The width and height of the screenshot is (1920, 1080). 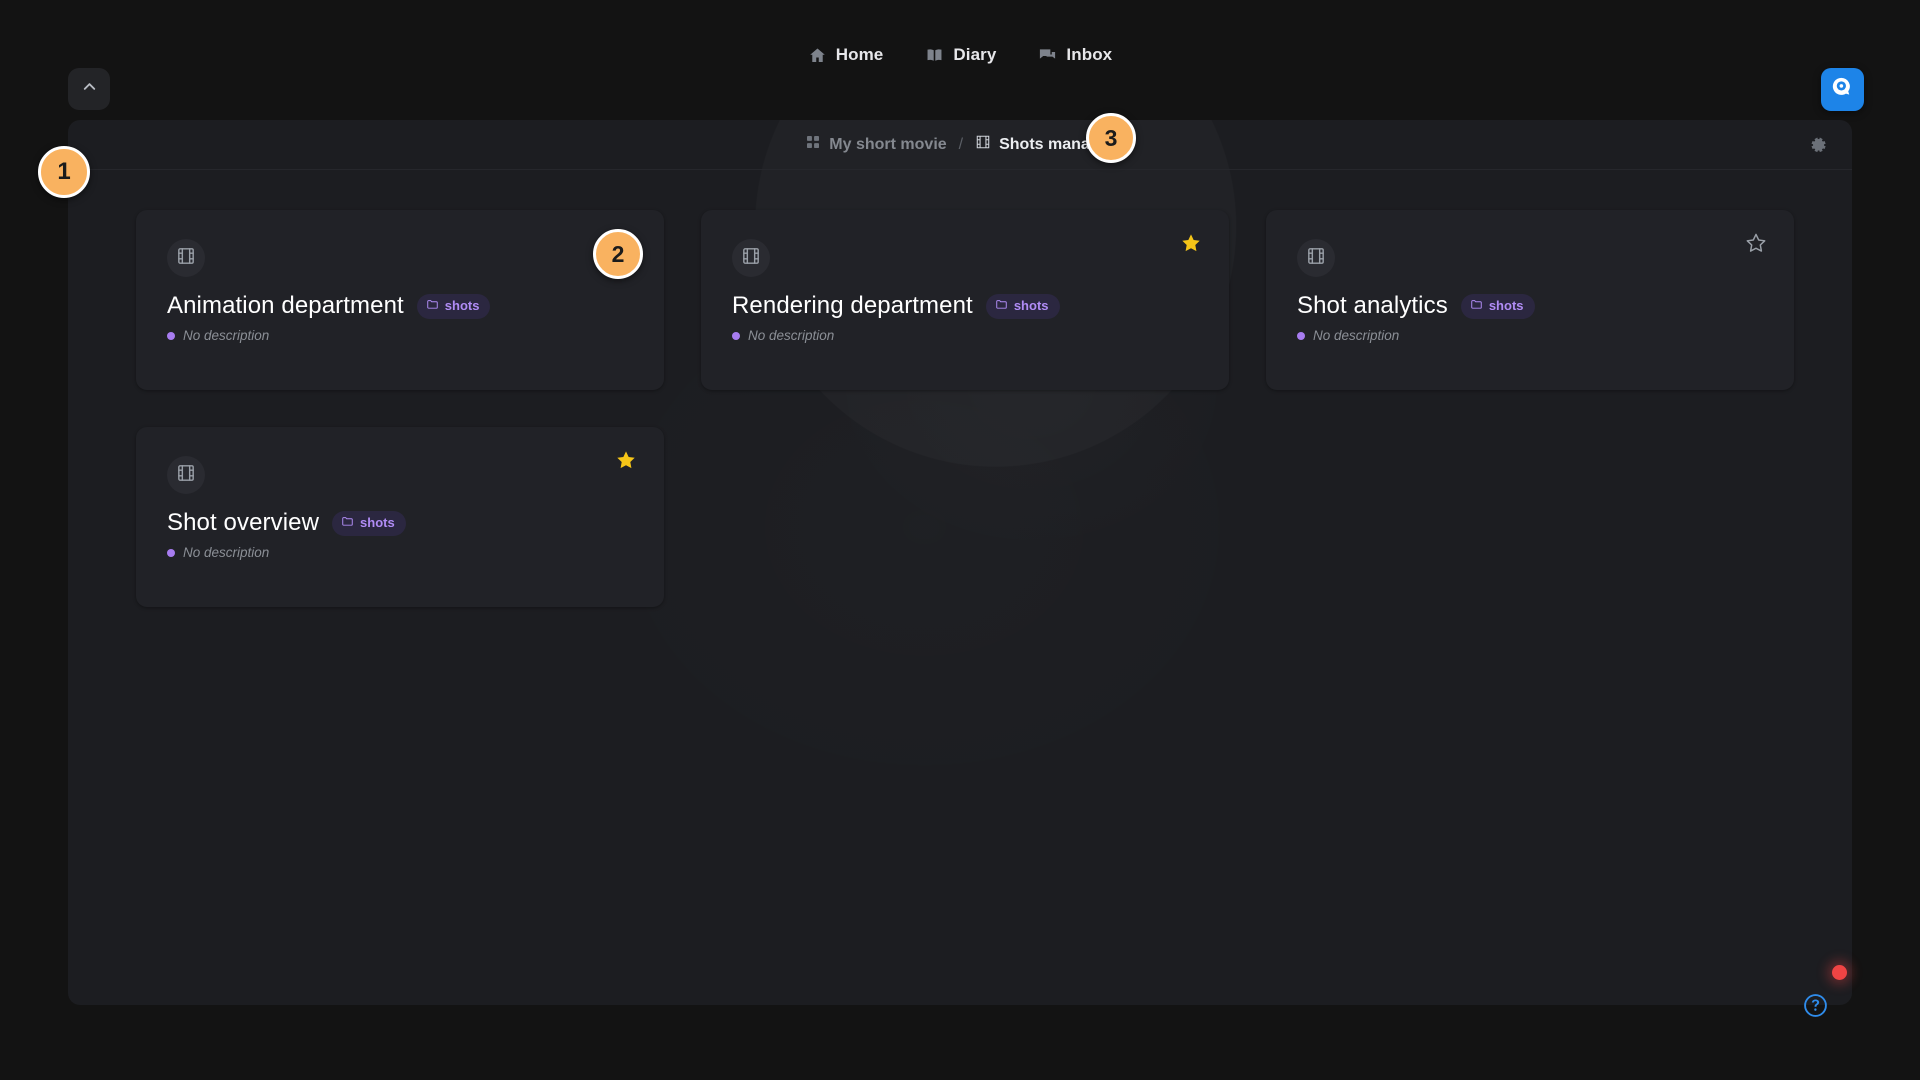 What do you see at coordinates (1111, 138) in the screenshot?
I see `annotation-badge-3: 3` at bounding box center [1111, 138].